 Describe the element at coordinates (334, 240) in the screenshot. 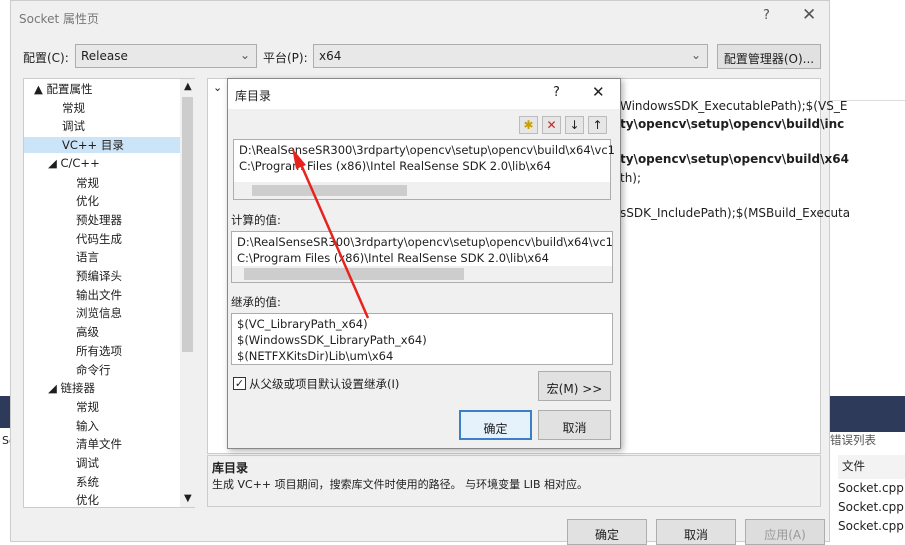

I see `arrow-shaft` at that location.